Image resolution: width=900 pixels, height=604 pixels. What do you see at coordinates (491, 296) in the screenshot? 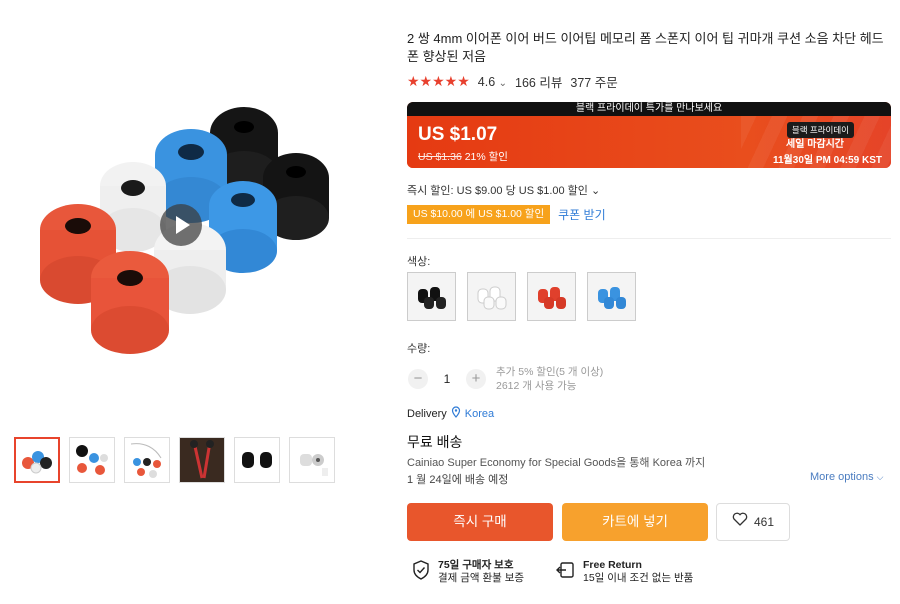
I see `color-option-white` at bounding box center [491, 296].